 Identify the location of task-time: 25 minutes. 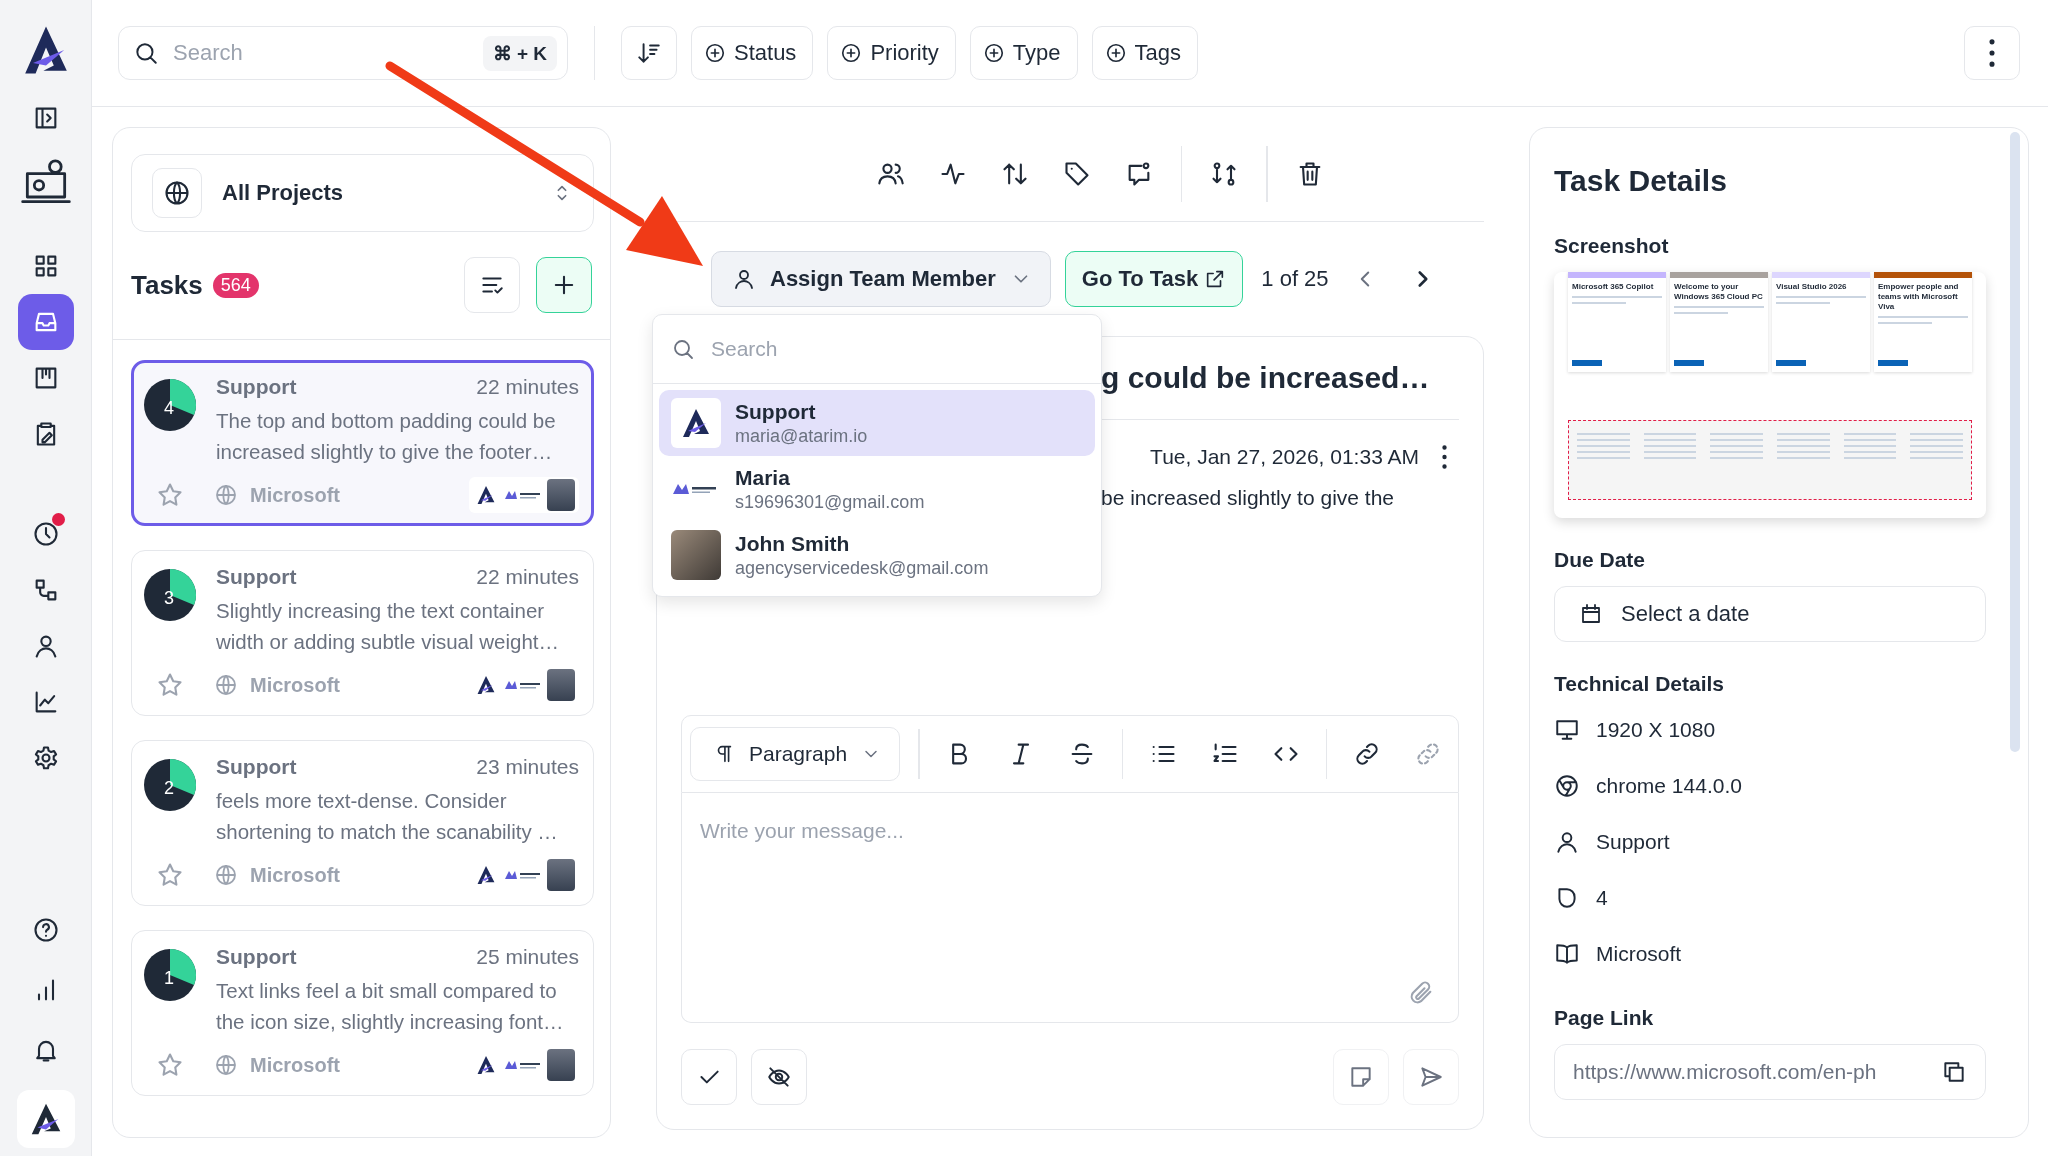
(527, 957).